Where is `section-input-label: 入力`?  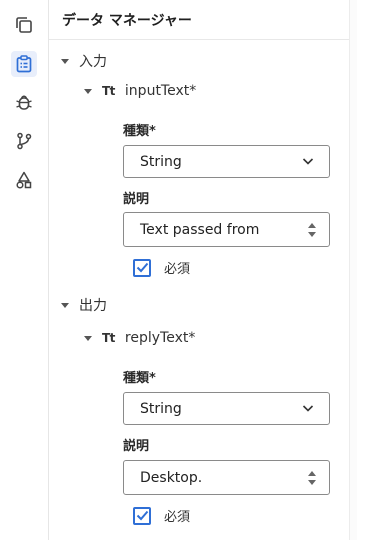
section-input-label: 入力 is located at coordinates (93, 62).